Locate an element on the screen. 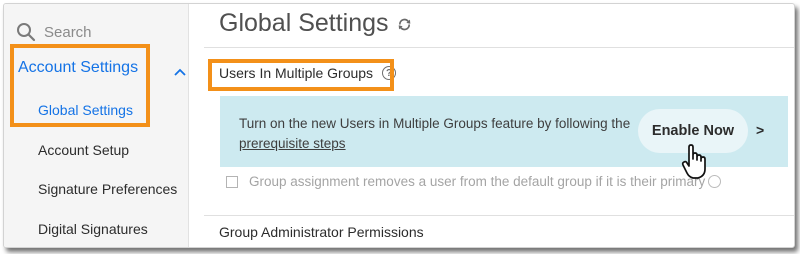 The height and width of the screenshot is (254, 800). section-users-in-multiple-groups: Users In Multiple Groups ? is located at coordinates (308, 73).